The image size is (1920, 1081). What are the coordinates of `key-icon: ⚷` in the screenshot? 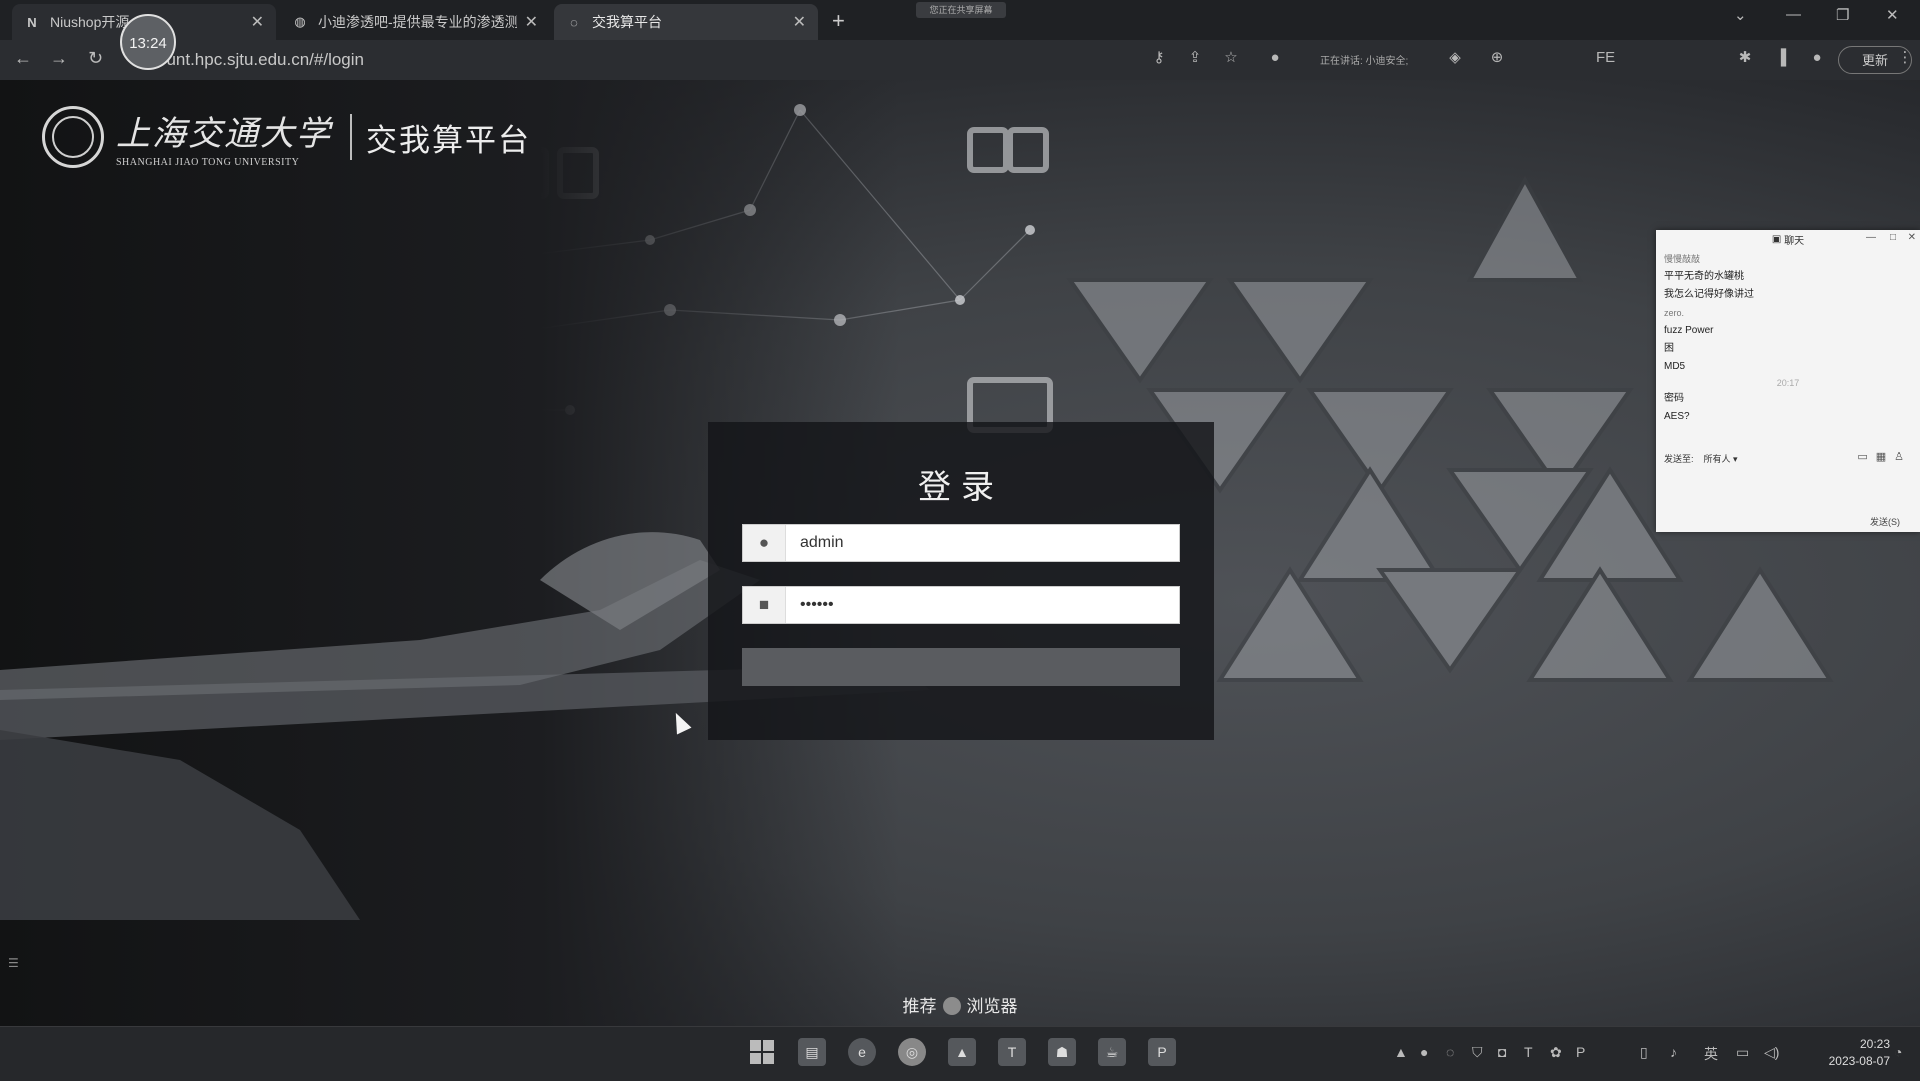 It's located at (1159, 58).